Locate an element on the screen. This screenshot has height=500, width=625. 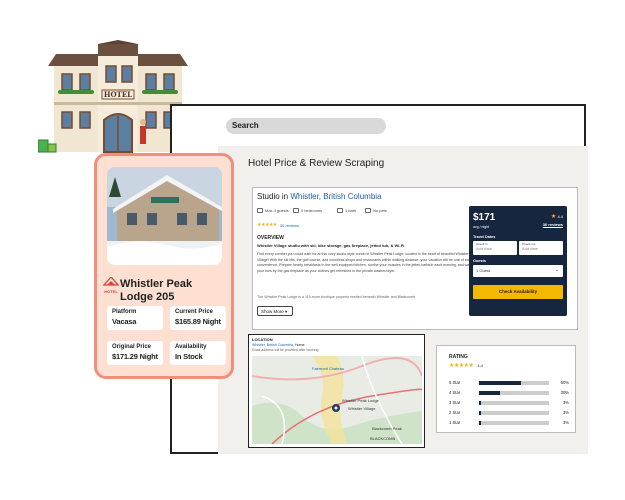
availability-value: In Stock is located at coordinates (189, 356).